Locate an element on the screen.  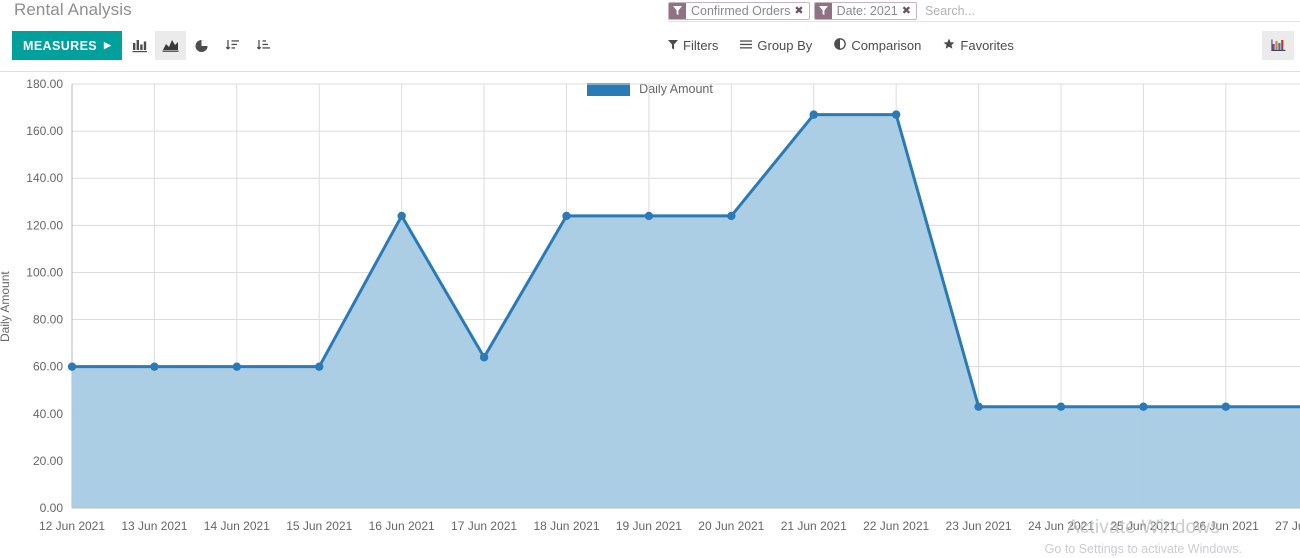
facet-date: Date: 2021 ✖ is located at coordinates (865, 10).